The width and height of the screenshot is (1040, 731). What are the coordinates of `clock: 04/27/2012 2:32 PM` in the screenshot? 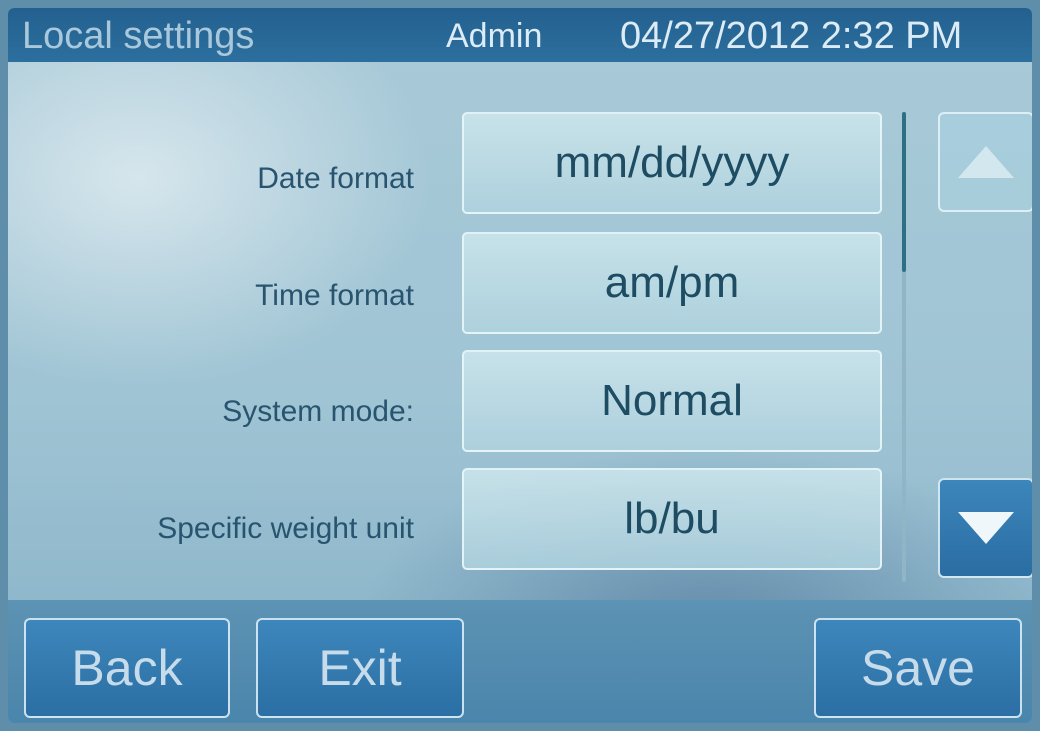 It's located at (791, 36).